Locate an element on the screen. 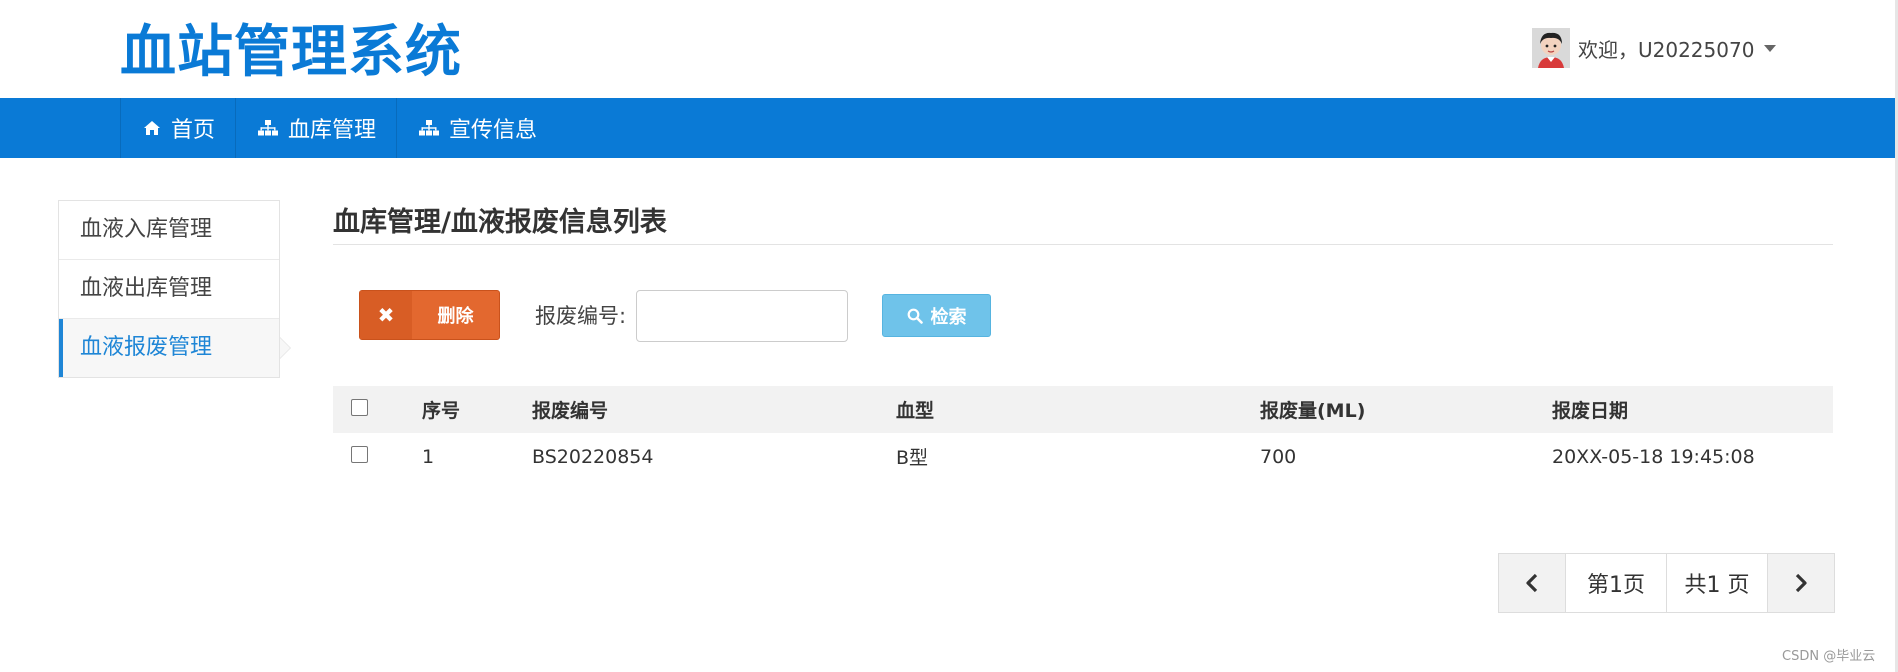 The image size is (1898, 672). main-navbar: 首页 血库管理 宣传信息 is located at coordinates (947, 128).